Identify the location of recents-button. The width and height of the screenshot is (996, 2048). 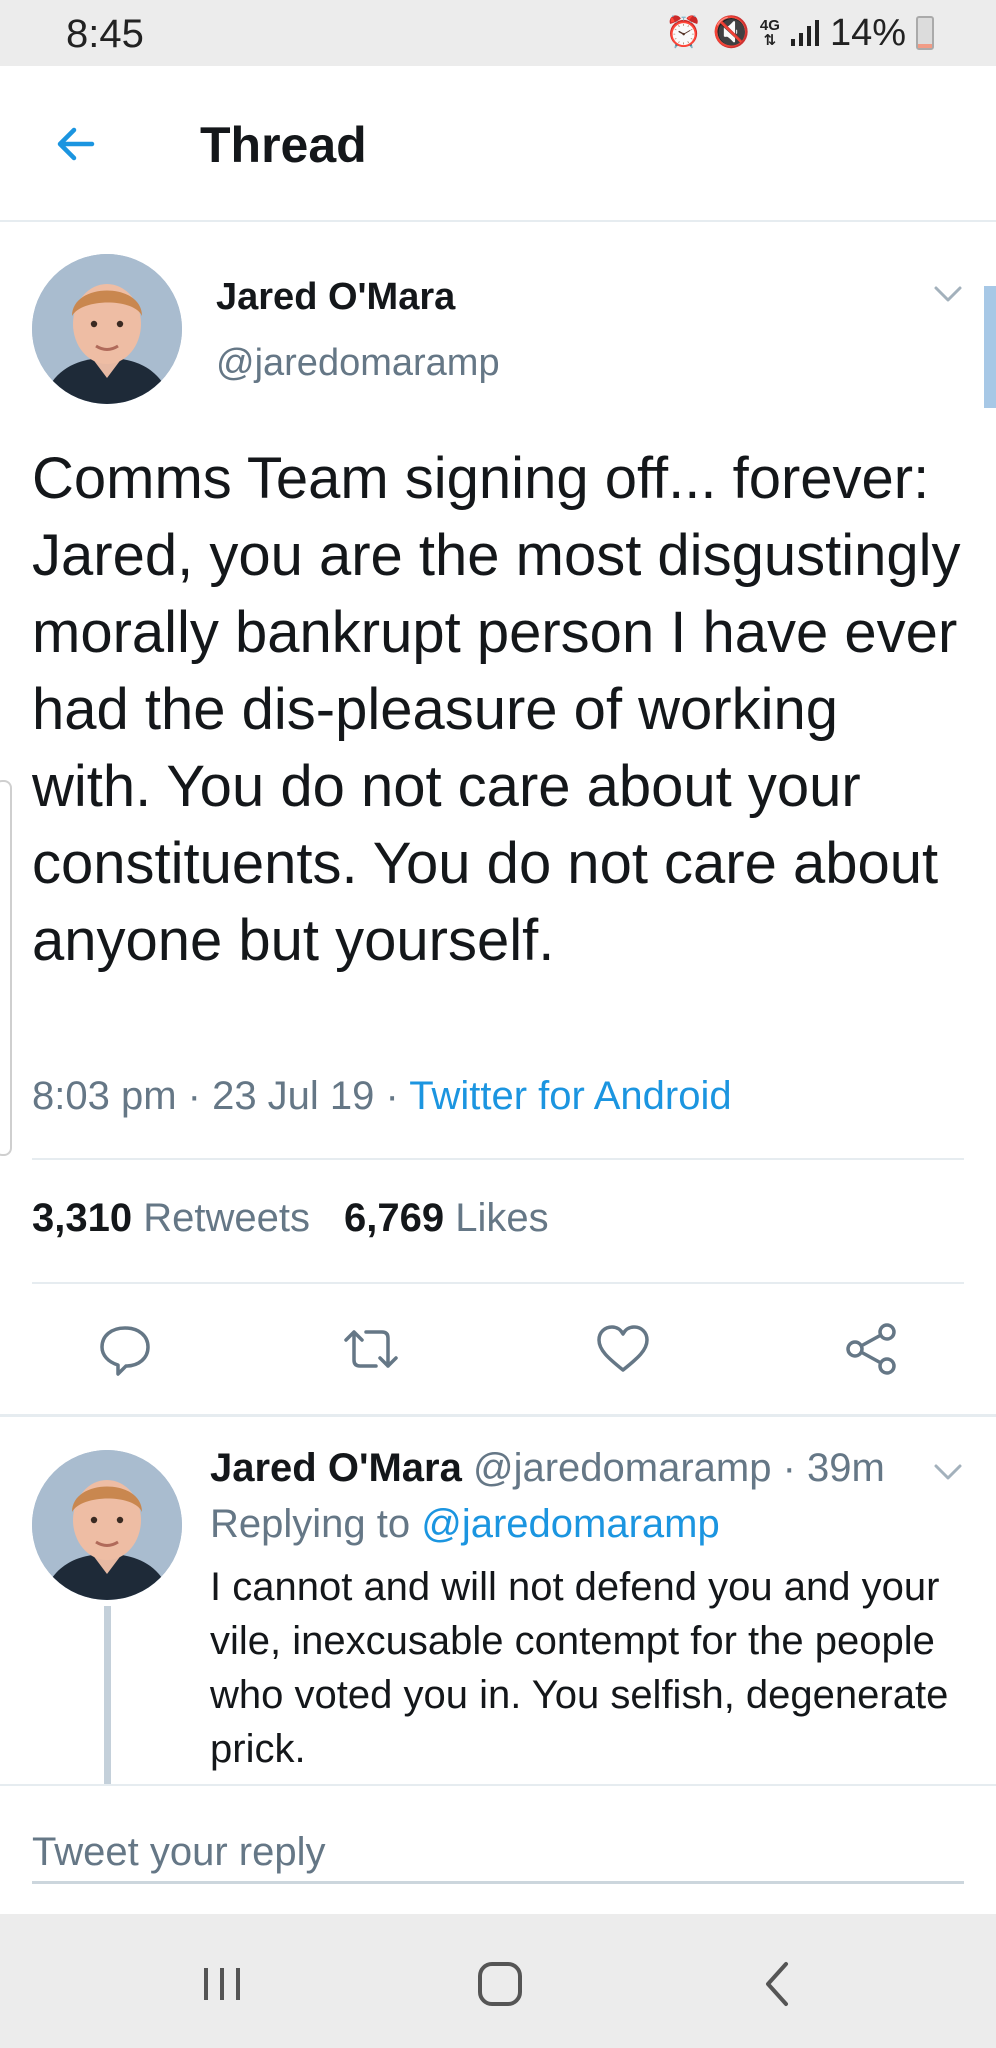
(222, 1984).